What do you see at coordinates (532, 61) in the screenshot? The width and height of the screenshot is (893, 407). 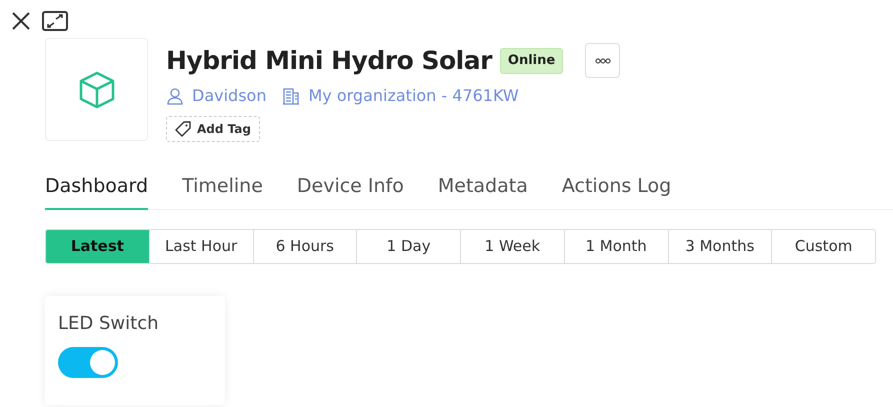 I see `status-badge: Online` at bounding box center [532, 61].